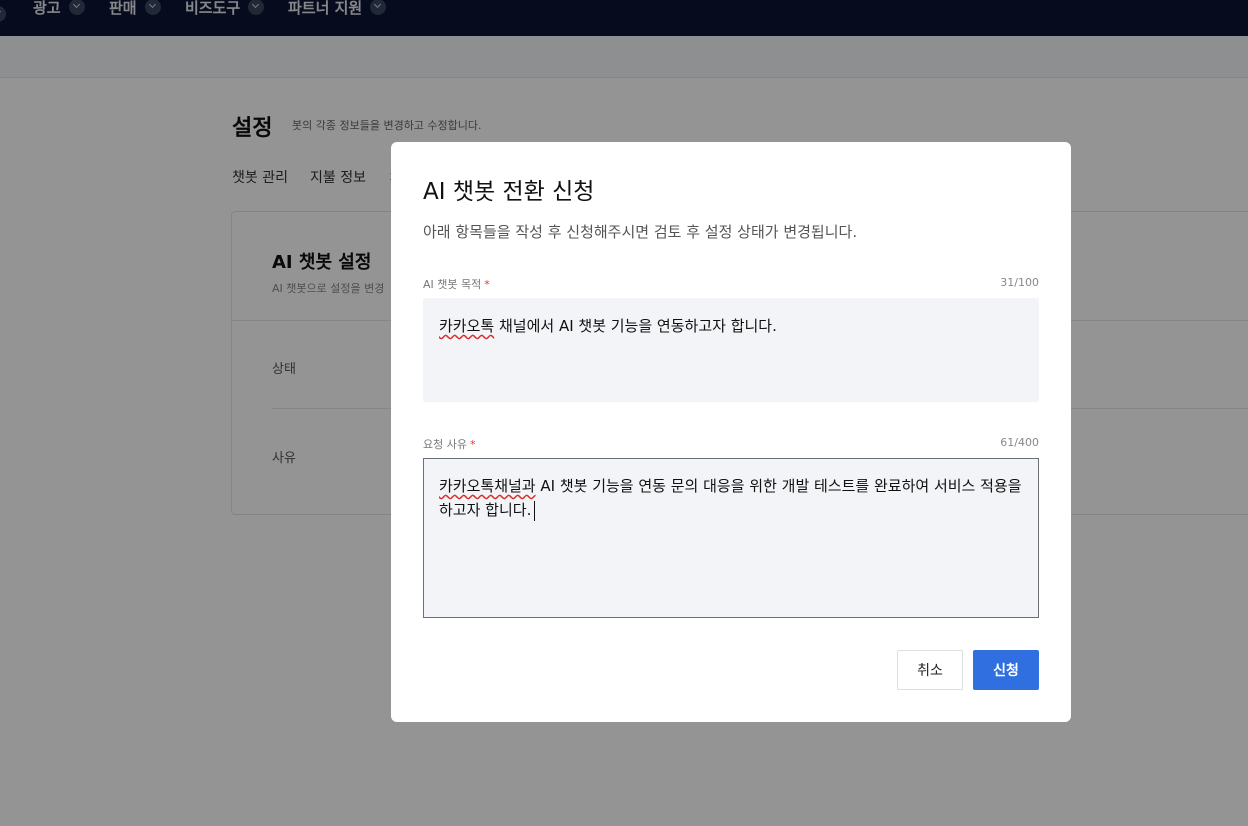 This screenshot has width=1248, height=826. I want to click on reason-field-label: 요청 사유 *, so click(449, 444).